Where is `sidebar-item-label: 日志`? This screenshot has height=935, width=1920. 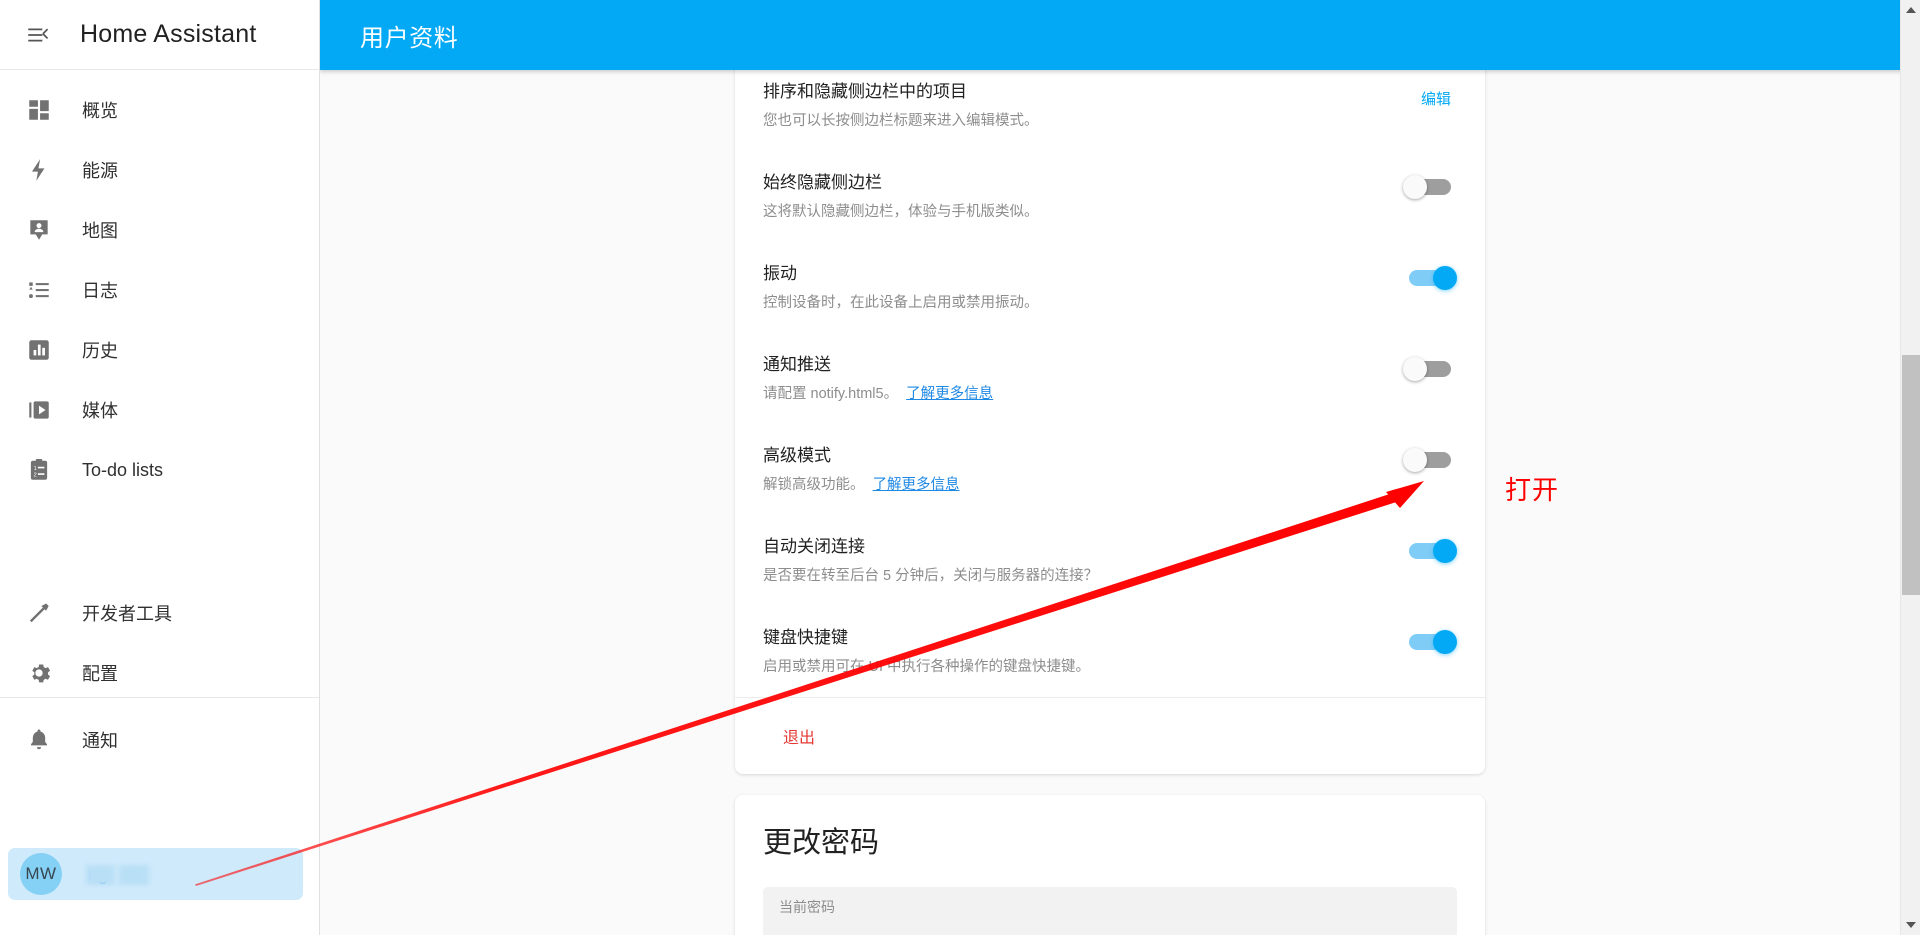 sidebar-item-label: 日志 is located at coordinates (100, 291).